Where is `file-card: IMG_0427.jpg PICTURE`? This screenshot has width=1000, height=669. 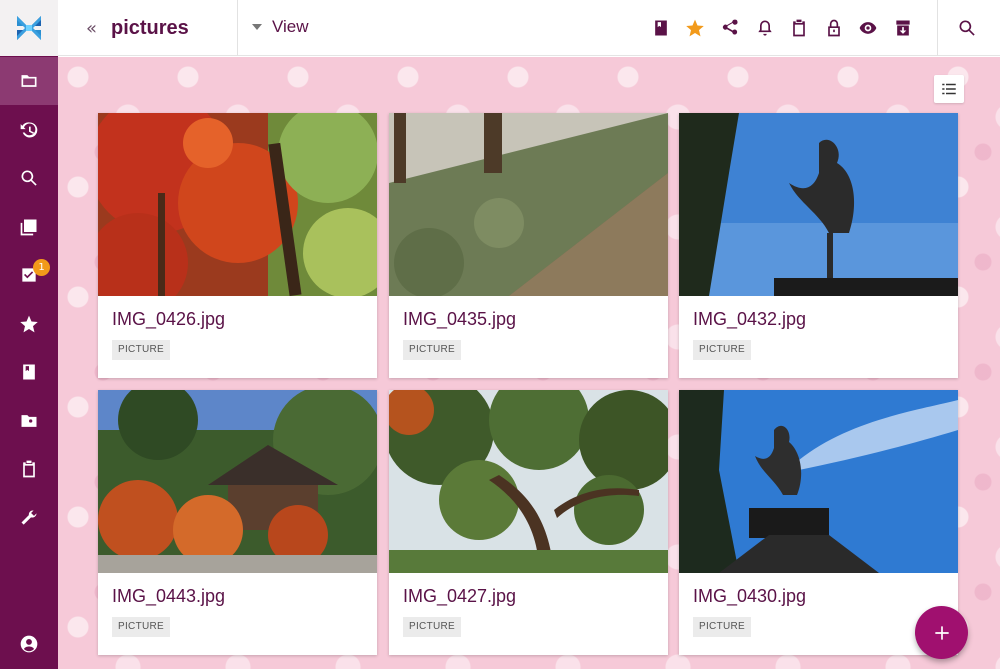 file-card: IMG_0427.jpg PICTURE is located at coordinates (528, 522).